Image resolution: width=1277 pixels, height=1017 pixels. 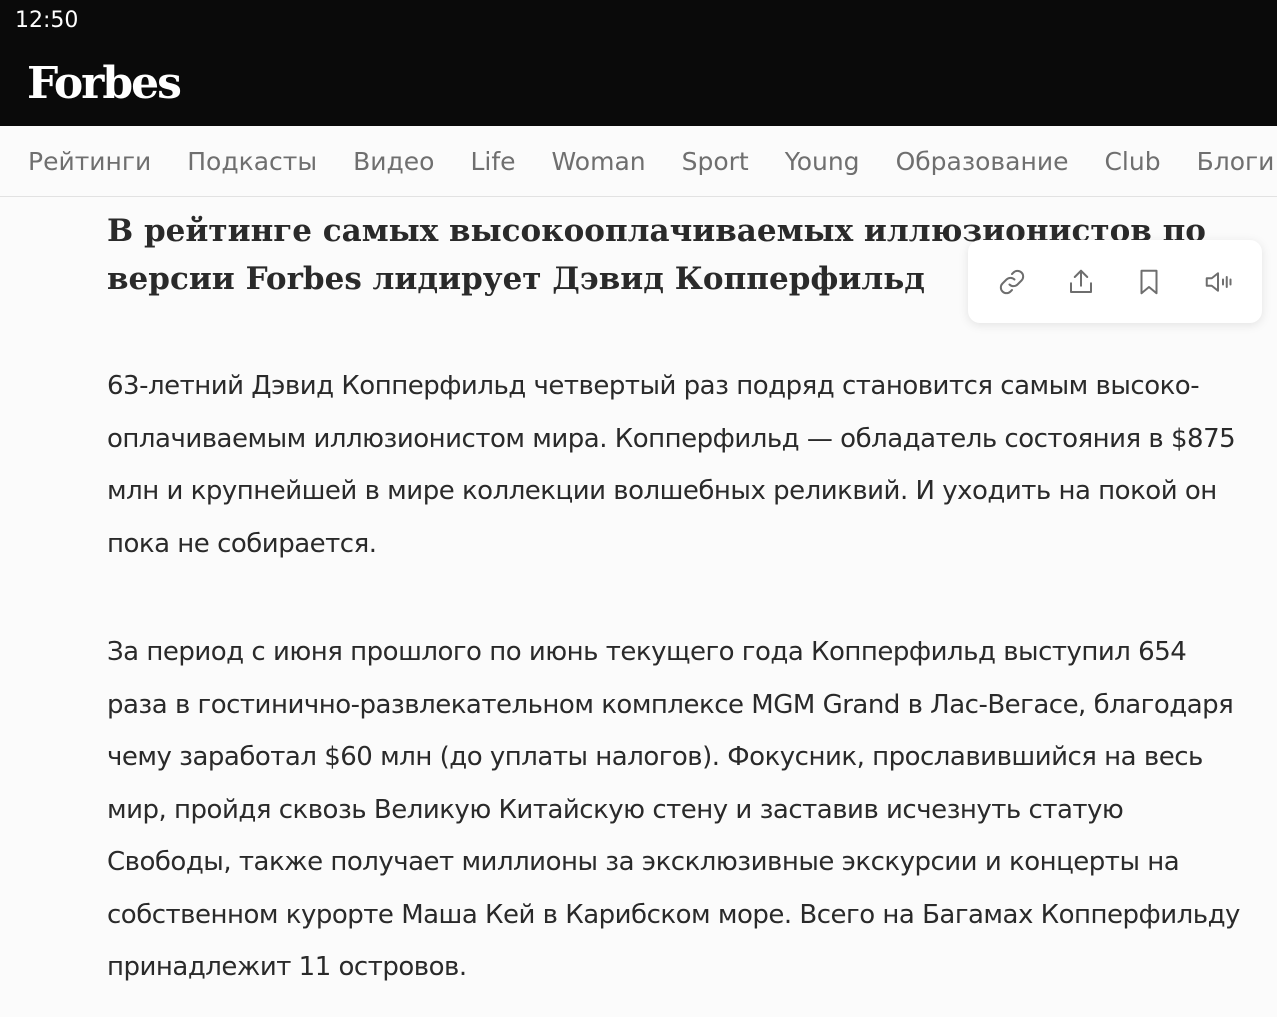 I want to click on share-button, so click(x=1081, y=282).